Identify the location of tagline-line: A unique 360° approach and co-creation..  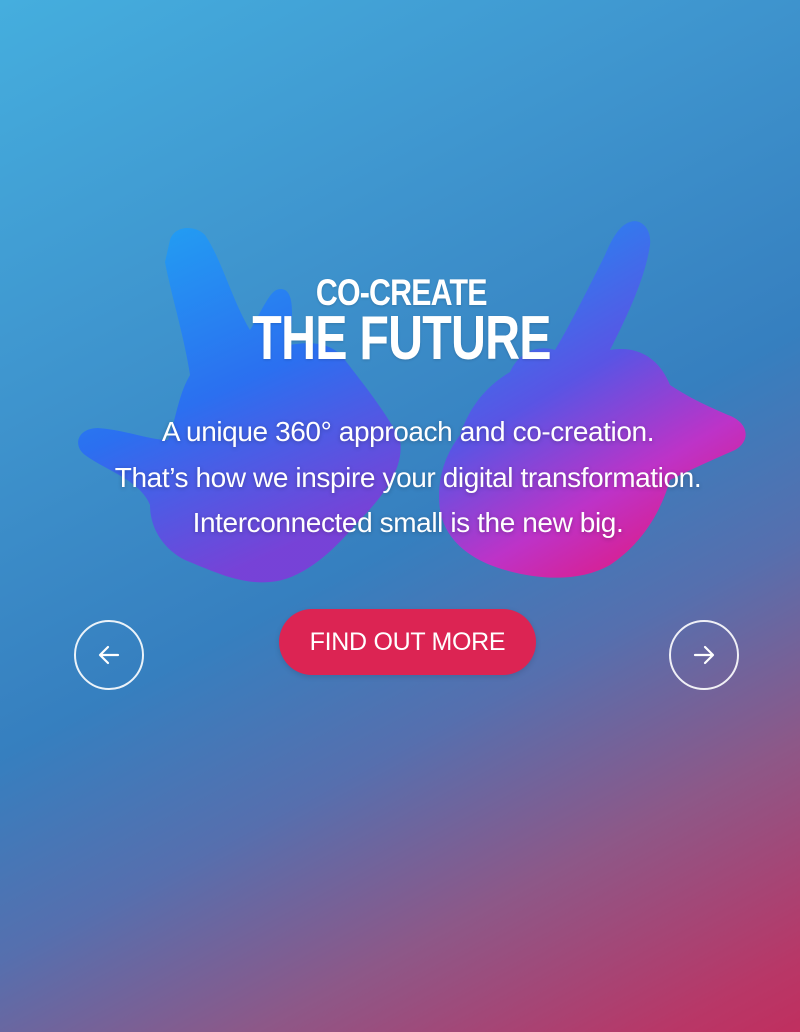
(408, 431).